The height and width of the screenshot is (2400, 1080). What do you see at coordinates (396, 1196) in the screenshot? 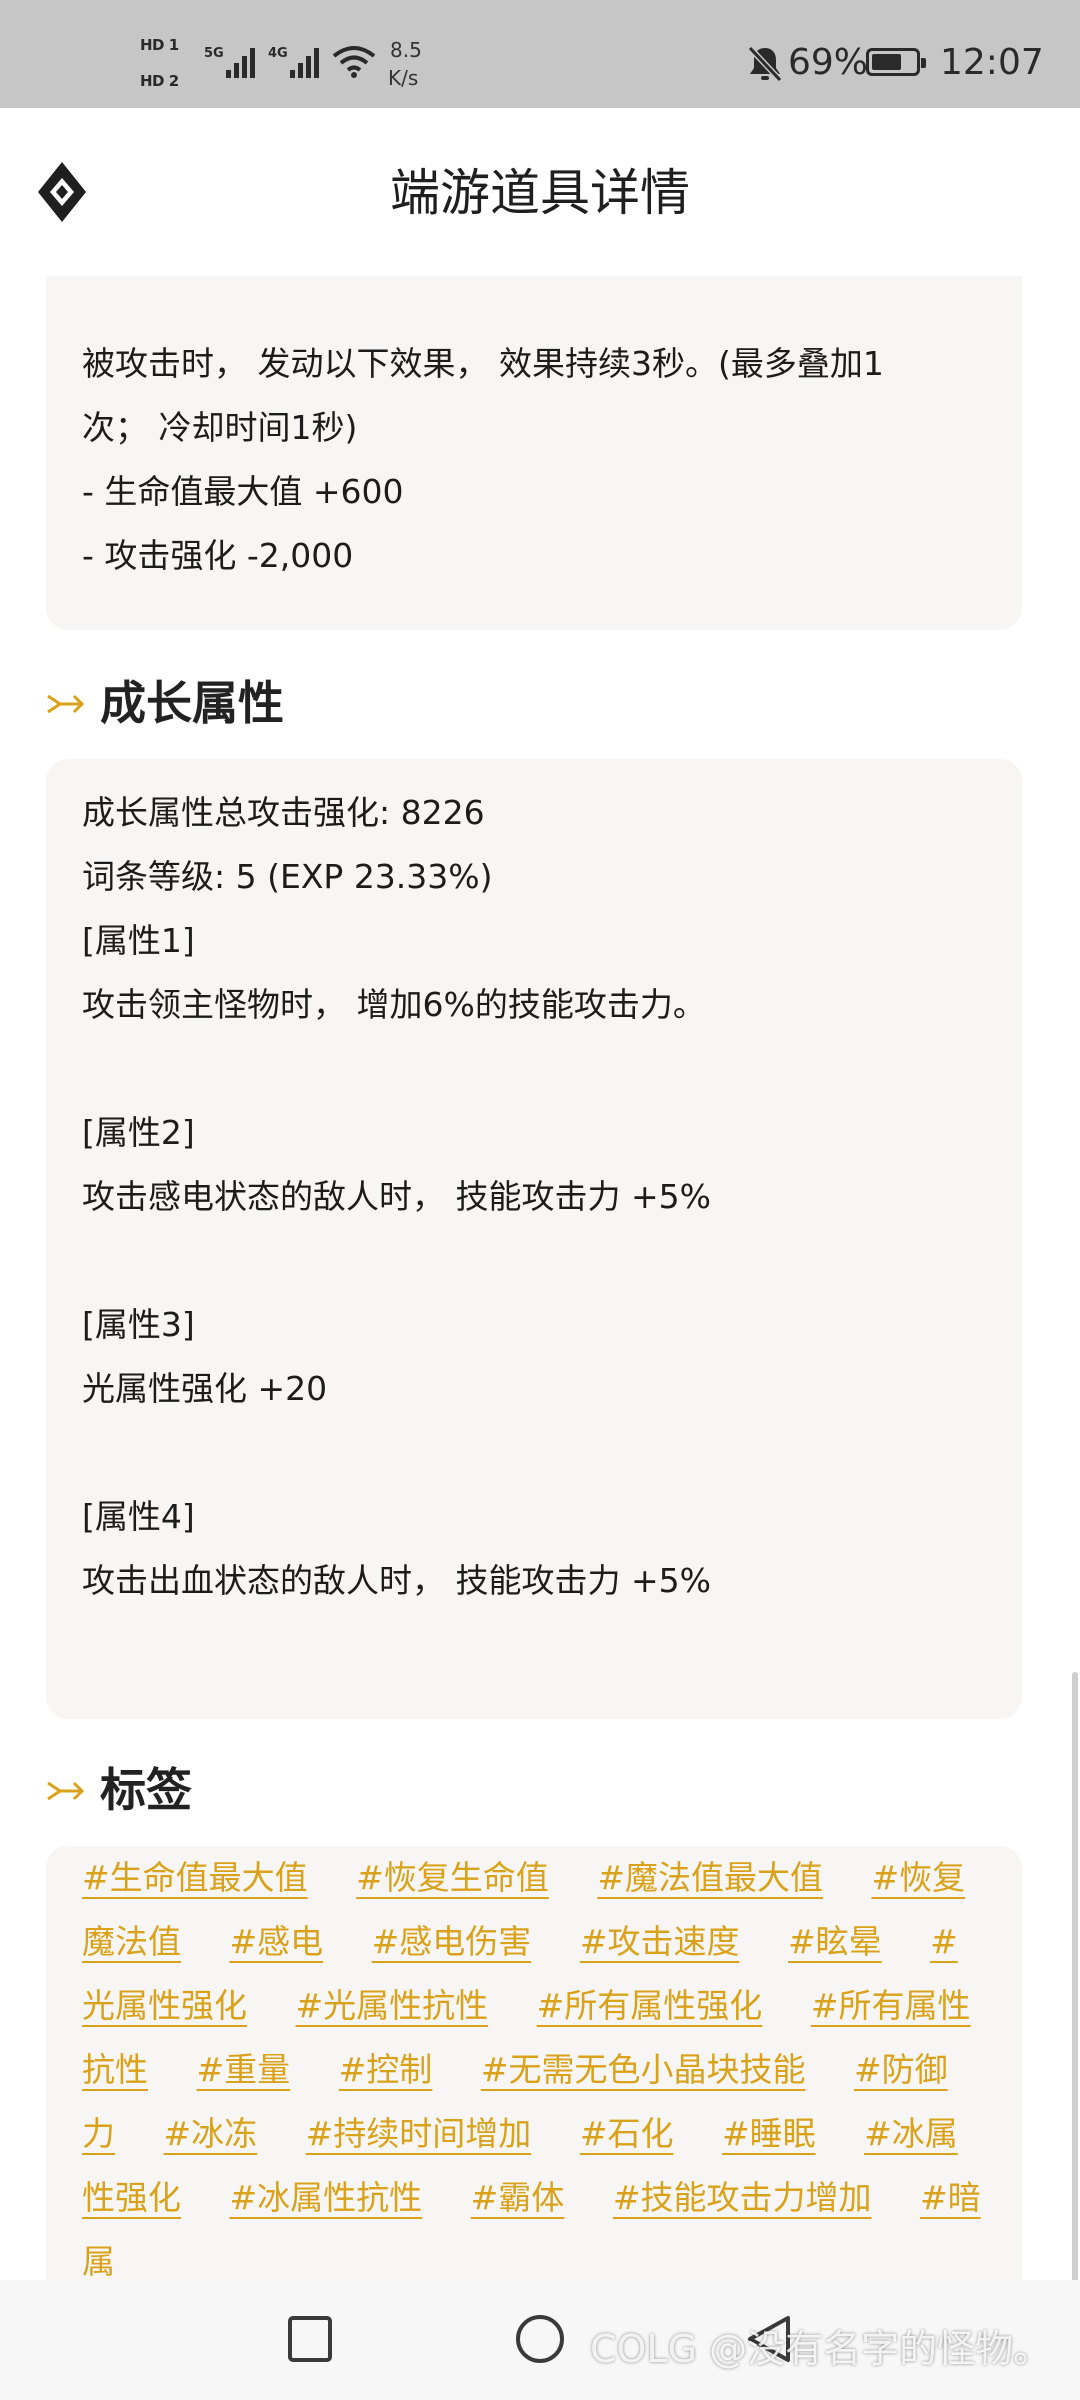
I see `growth-line: 攻击感电状态的敌人时， 技能攻击力 +5%` at bounding box center [396, 1196].